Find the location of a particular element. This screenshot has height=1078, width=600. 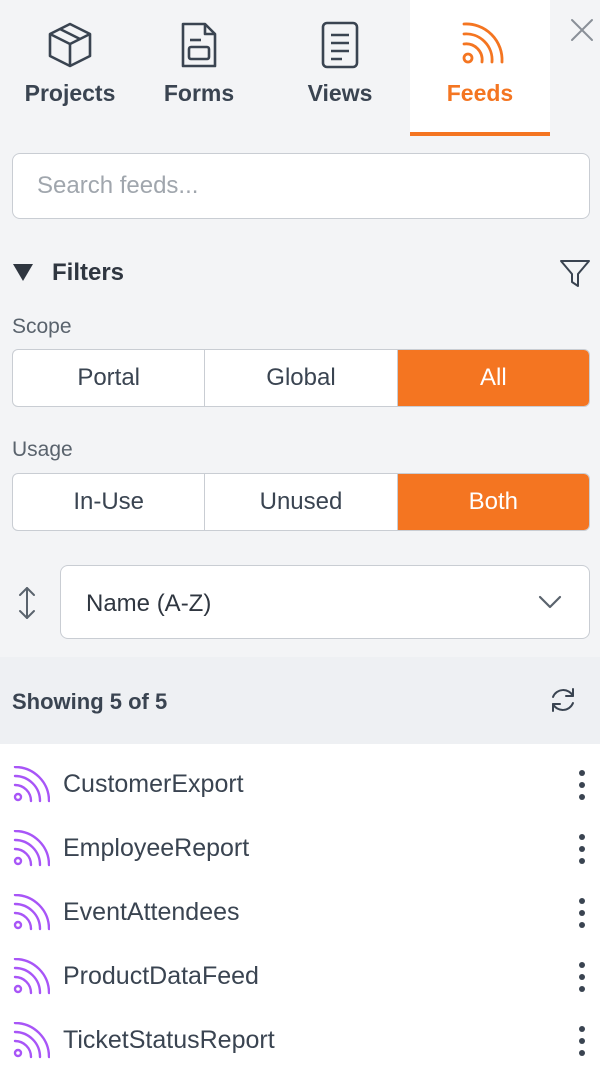

sort-order-icon is located at coordinates (27, 603).